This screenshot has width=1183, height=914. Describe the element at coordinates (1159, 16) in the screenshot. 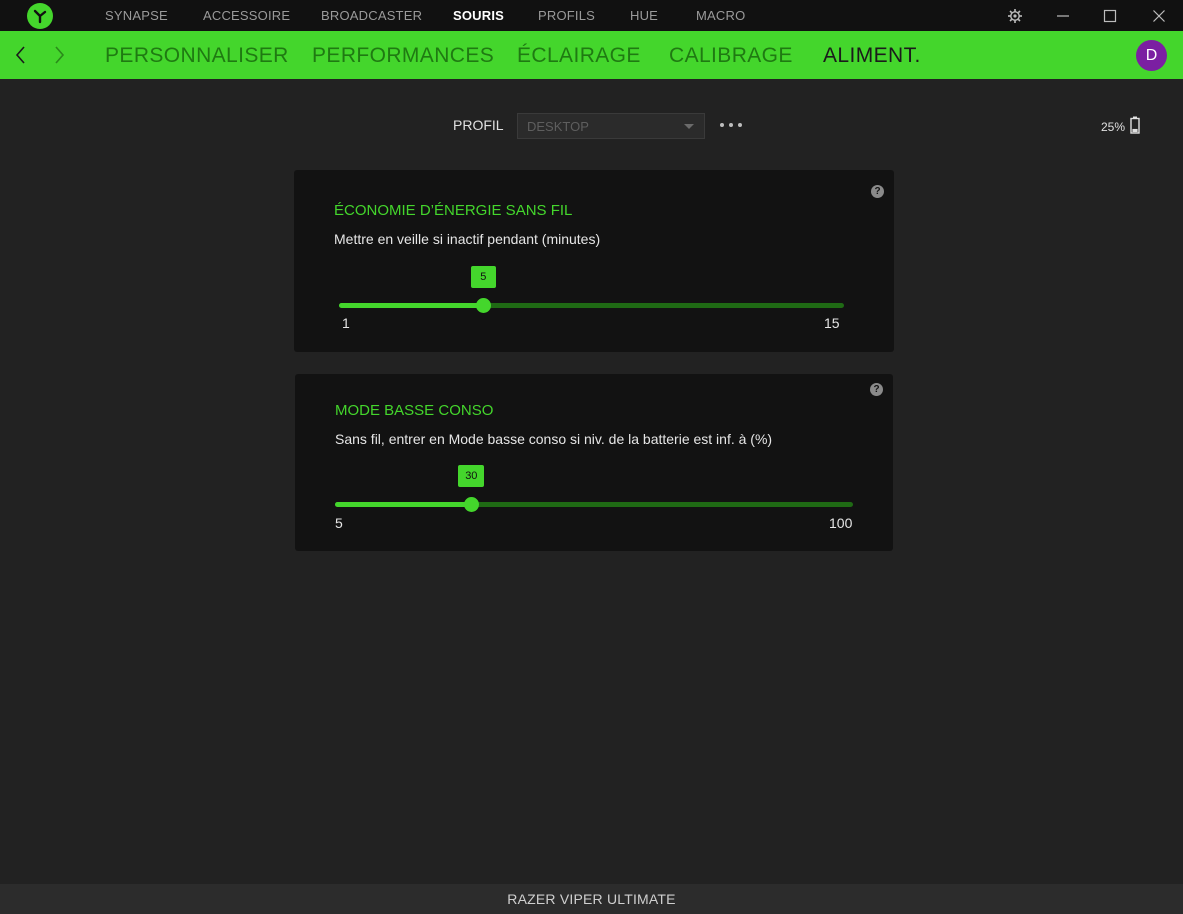

I see `close-icon` at that location.